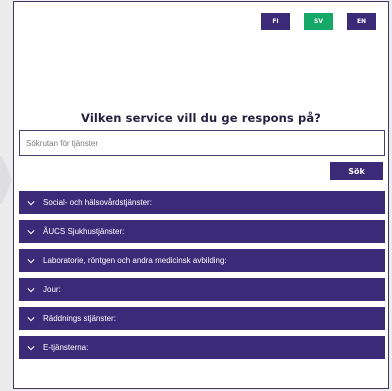 The width and height of the screenshot is (392, 391). I want to click on language-sv-button: SV, so click(318, 21).